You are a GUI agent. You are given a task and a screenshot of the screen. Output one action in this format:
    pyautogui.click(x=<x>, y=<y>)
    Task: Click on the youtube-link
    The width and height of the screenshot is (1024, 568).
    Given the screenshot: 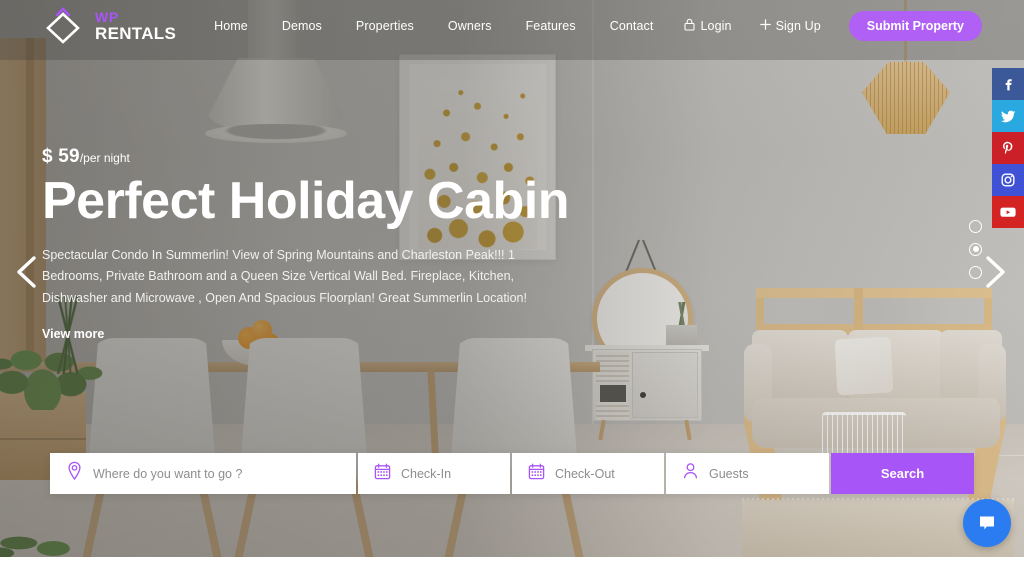 What is the action you would take?
    pyautogui.click(x=1008, y=212)
    